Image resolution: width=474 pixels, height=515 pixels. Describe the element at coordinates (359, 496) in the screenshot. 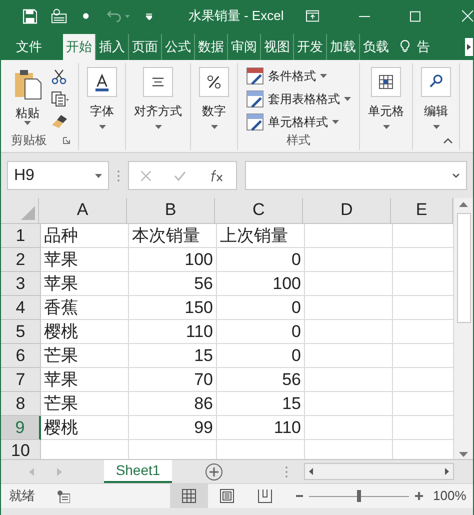

I see `zoom-slider-thumb` at that location.